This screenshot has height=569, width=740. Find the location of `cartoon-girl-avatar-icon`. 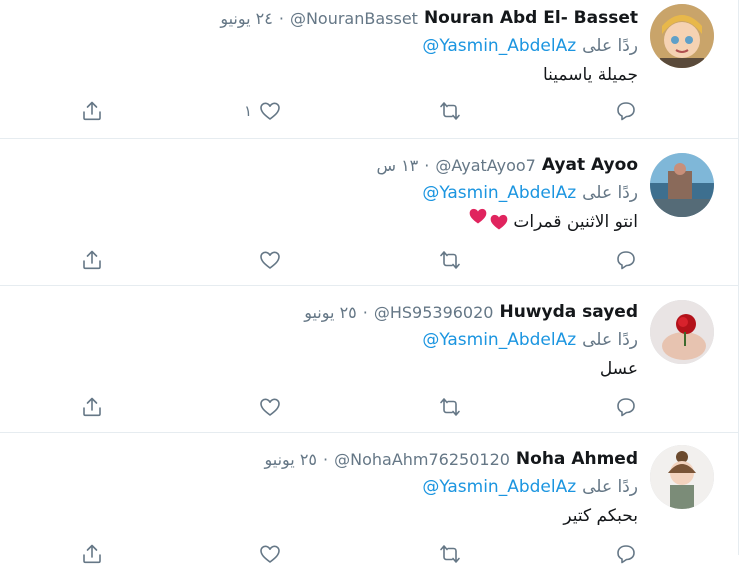

cartoon-girl-avatar-icon is located at coordinates (682, 36).